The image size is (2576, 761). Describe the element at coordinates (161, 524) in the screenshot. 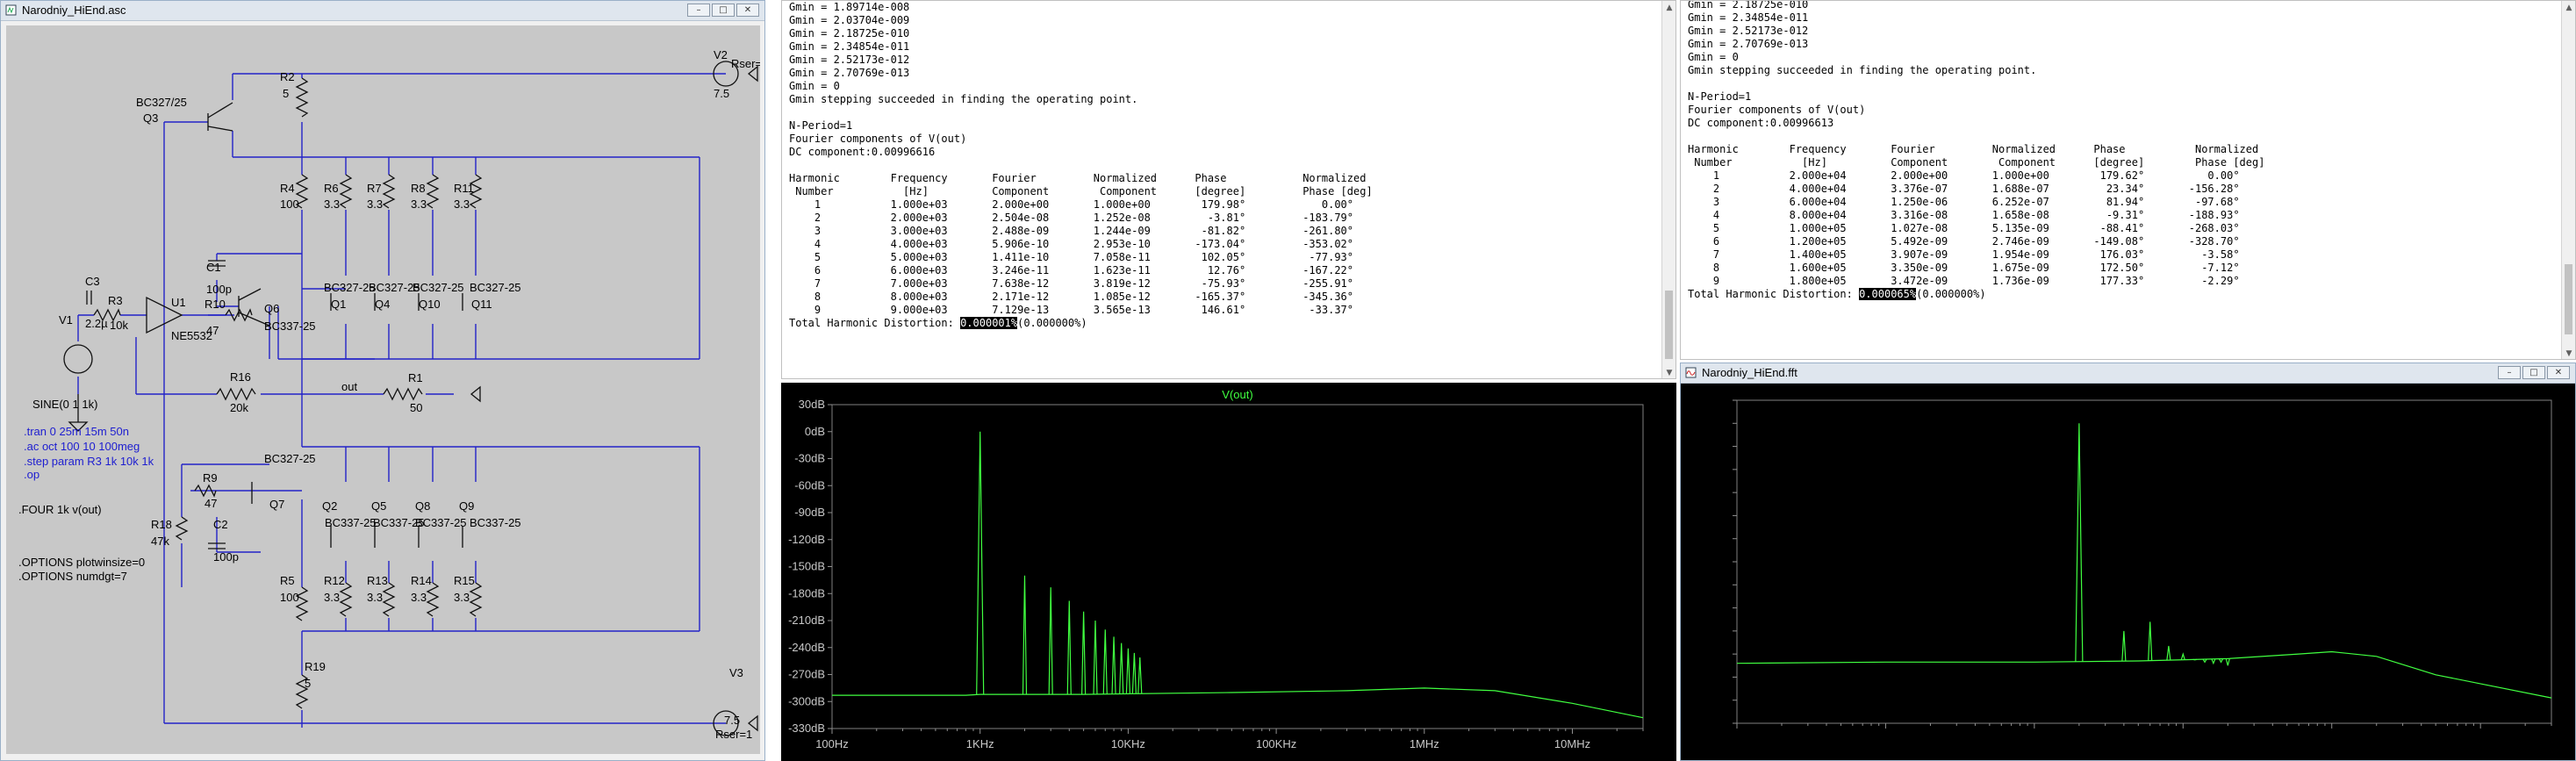

I see `r18-label: R18` at that location.